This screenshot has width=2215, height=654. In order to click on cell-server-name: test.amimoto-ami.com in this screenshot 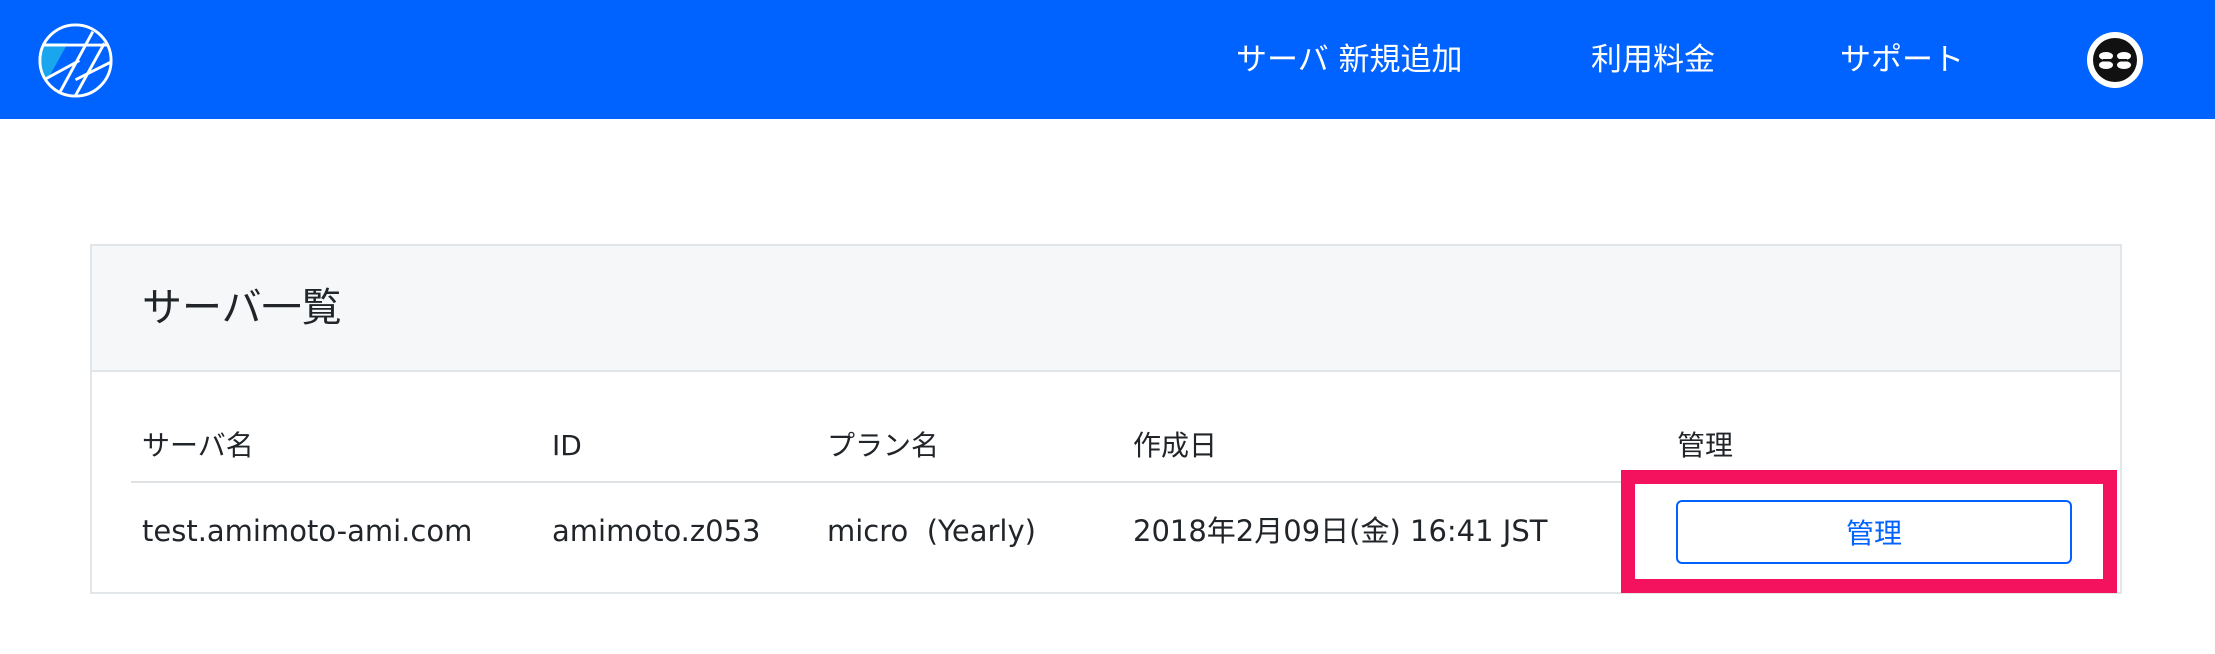, I will do `click(307, 531)`.